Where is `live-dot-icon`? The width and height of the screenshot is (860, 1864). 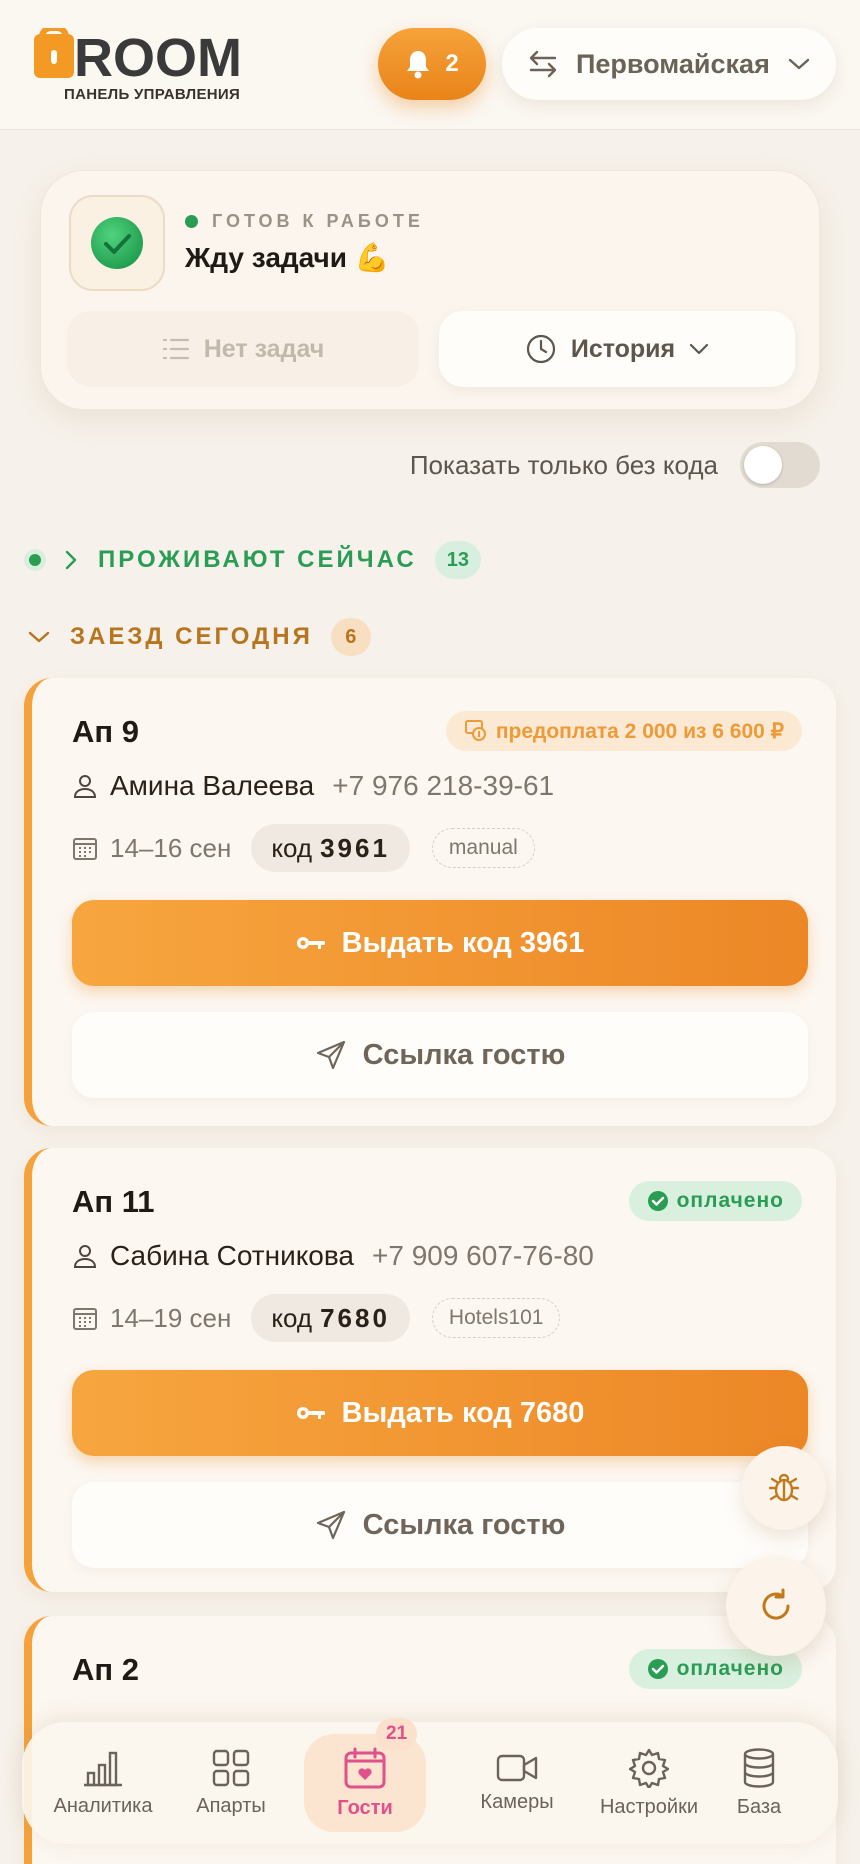 live-dot-icon is located at coordinates (35, 560).